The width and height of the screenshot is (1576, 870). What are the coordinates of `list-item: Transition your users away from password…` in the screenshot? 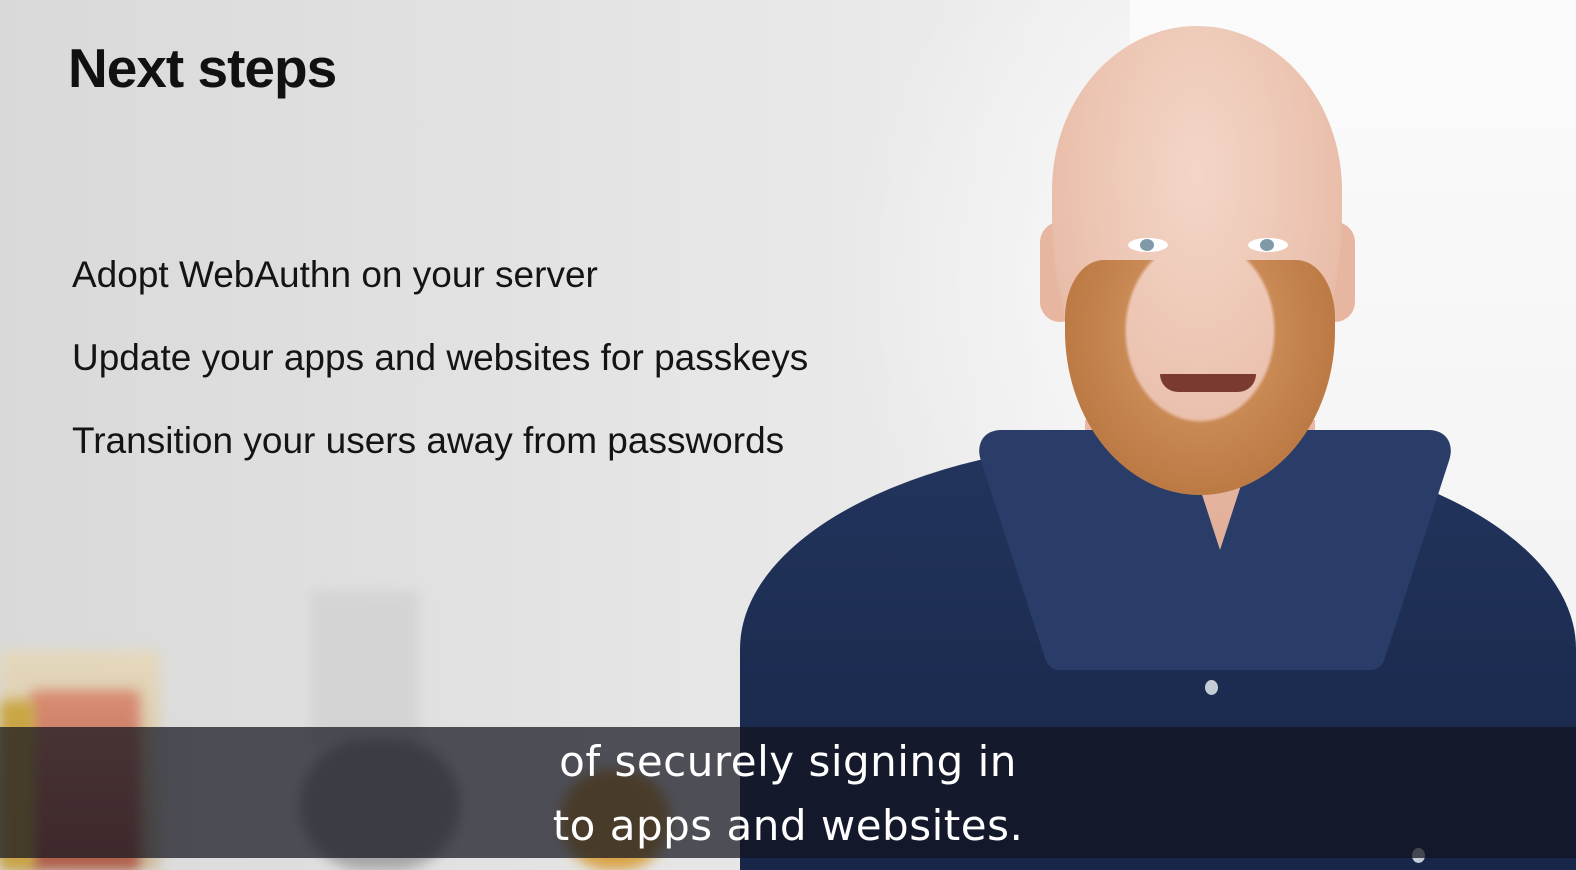 It's located at (428, 440).